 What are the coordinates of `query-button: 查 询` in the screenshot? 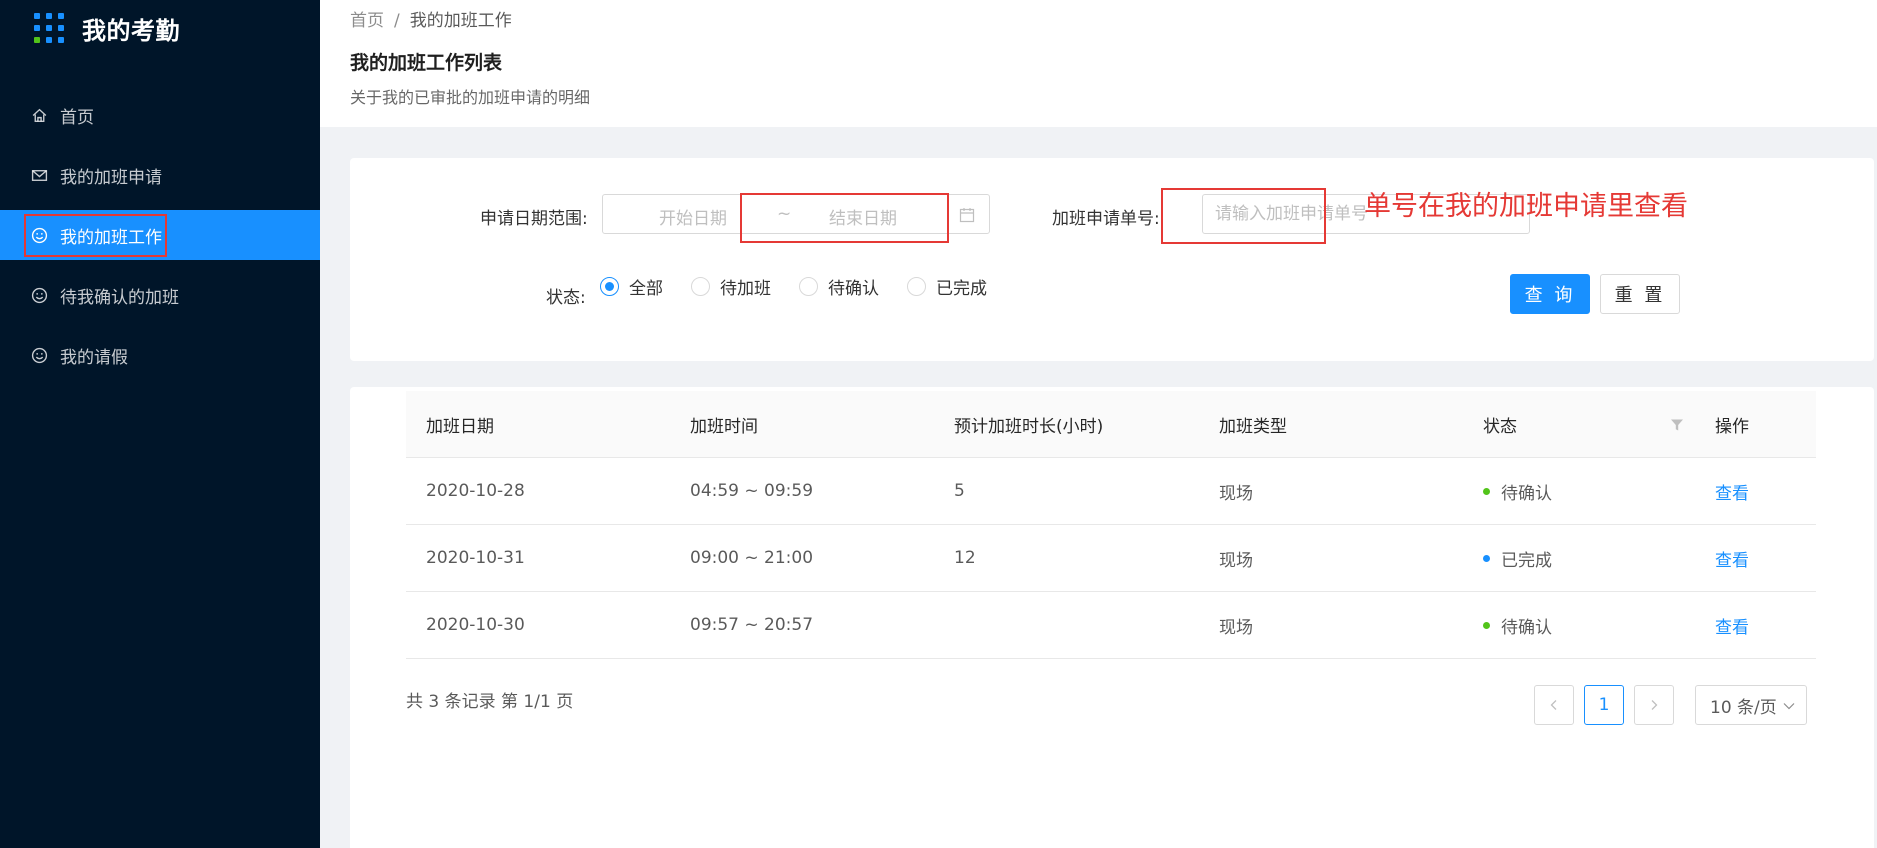 It's located at (1550, 294).